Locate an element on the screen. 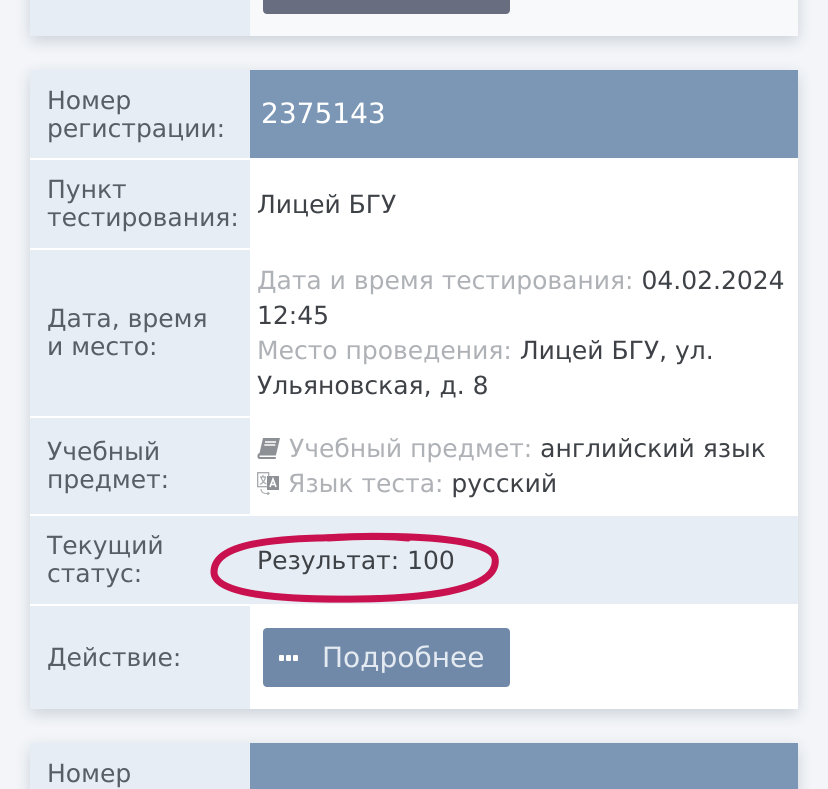  field-label: Текущий статус: is located at coordinates (140, 560).